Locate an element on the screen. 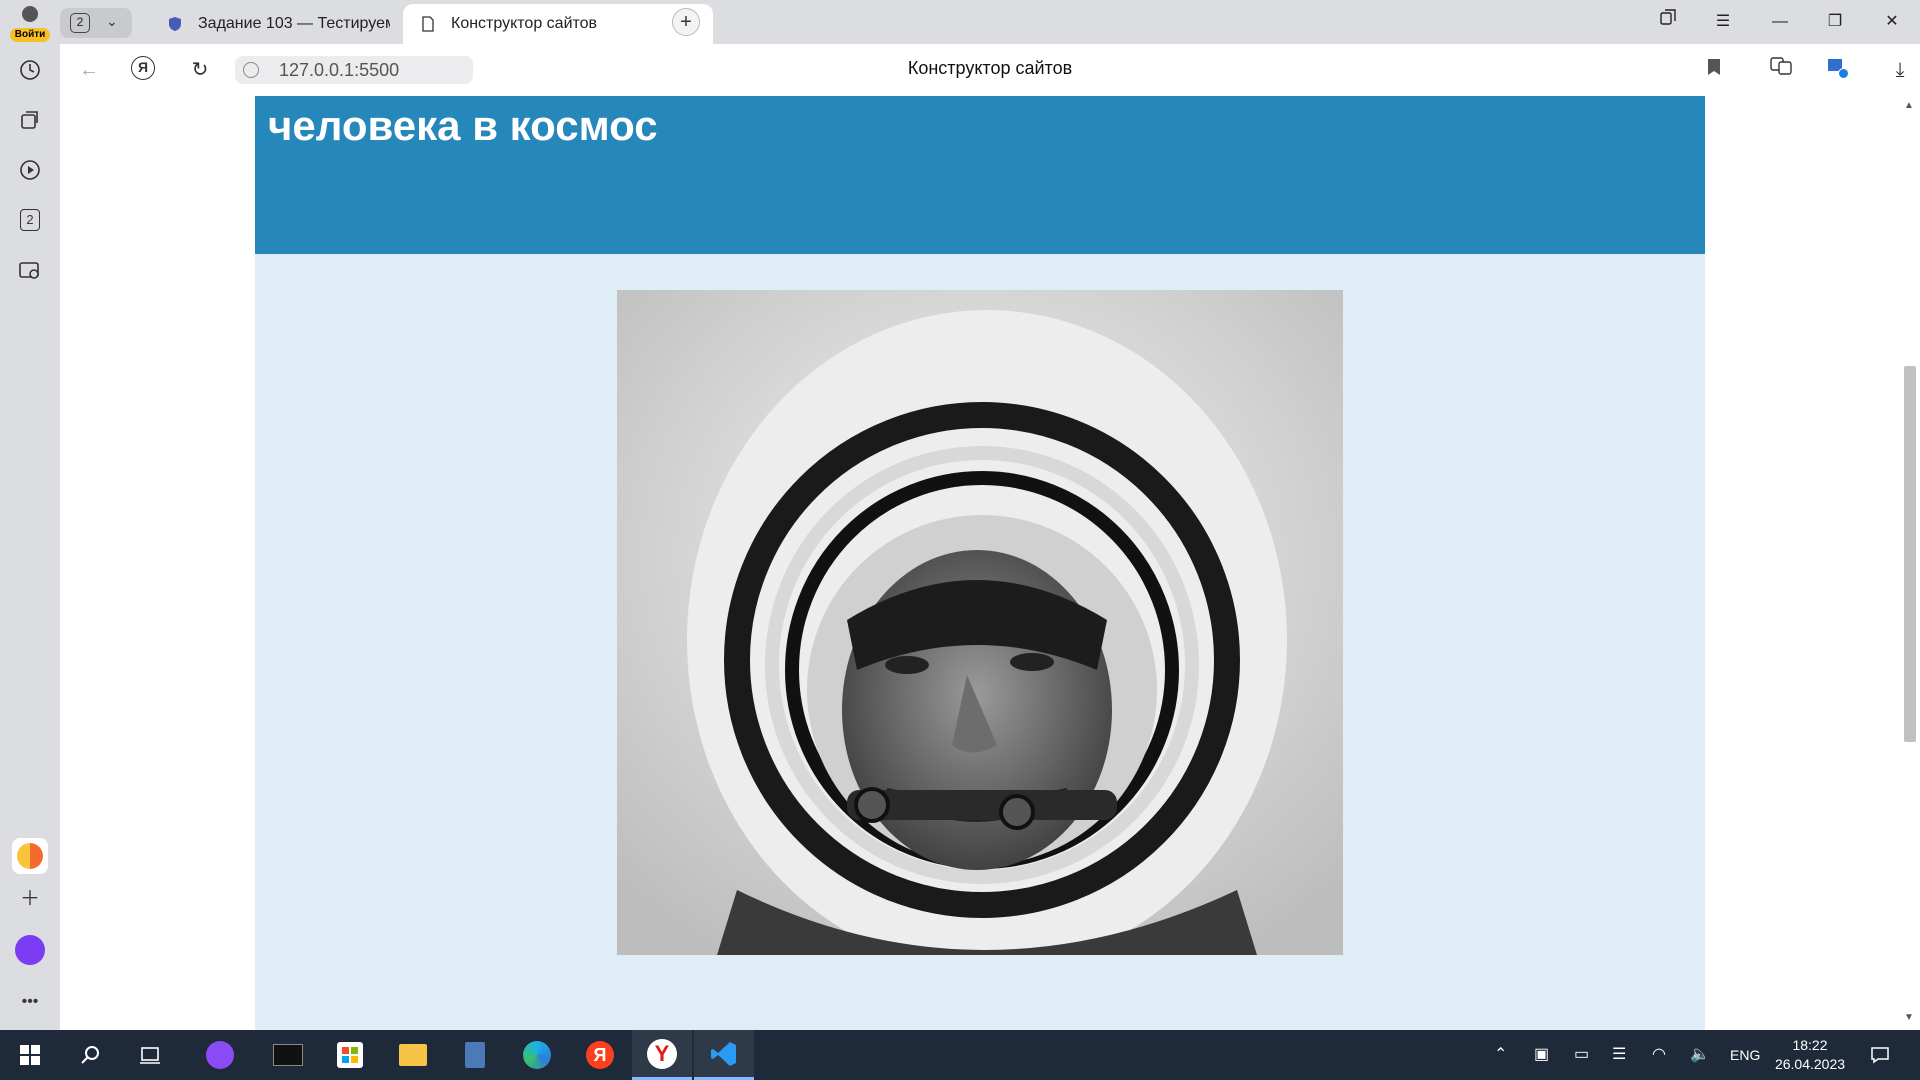  hero-banner: человека в космос is located at coordinates (980, 175).